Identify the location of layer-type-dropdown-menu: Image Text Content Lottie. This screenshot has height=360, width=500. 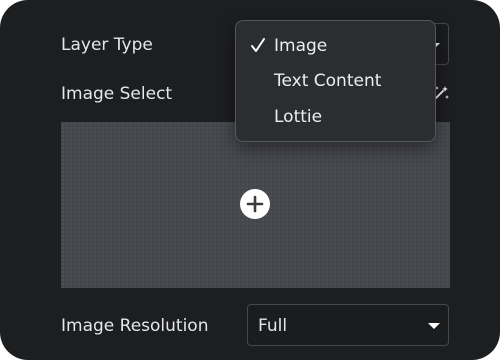
(335, 81).